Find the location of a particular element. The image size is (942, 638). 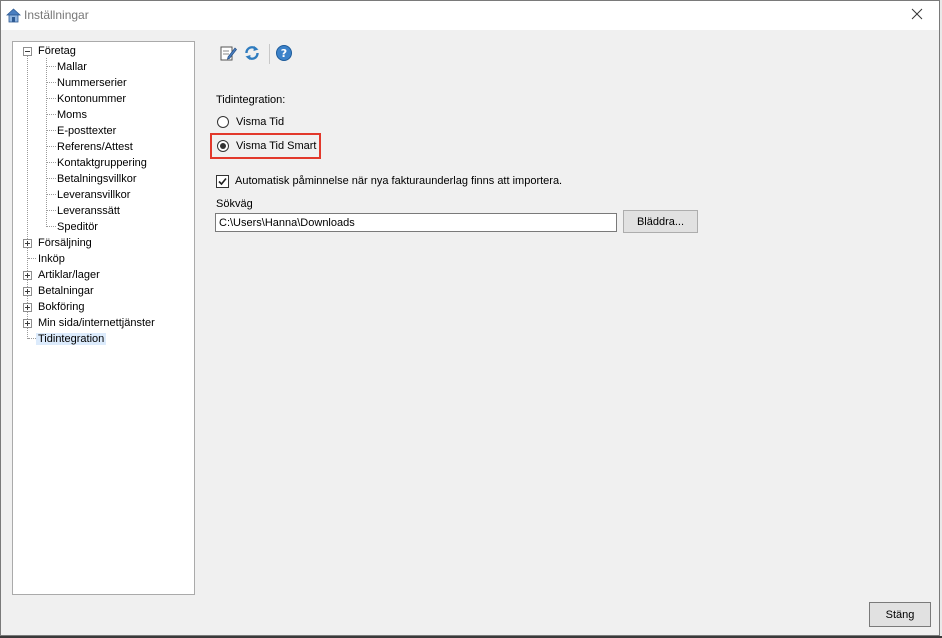

house-icon is located at coordinates (13, 15).